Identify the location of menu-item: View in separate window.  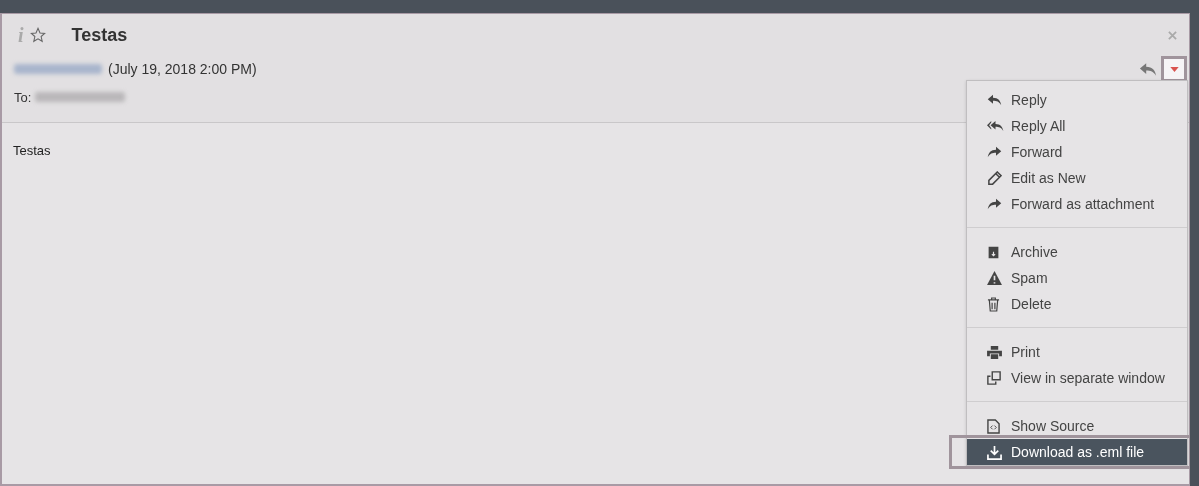
(1077, 378).